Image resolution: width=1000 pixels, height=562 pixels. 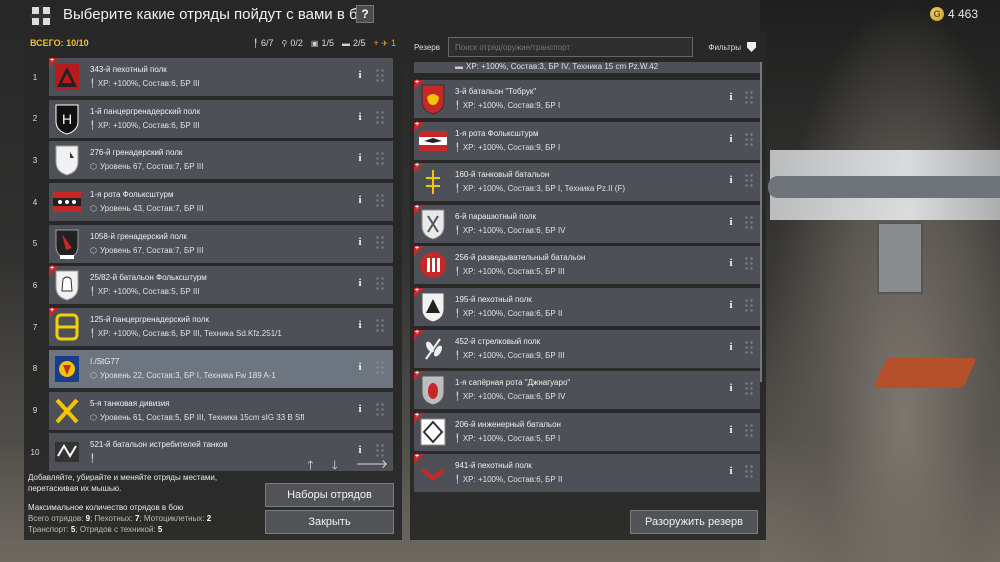 What do you see at coordinates (329, 495) in the screenshot?
I see `squad-presets-button: Наборы отрядов` at bounding box center [329, 495].